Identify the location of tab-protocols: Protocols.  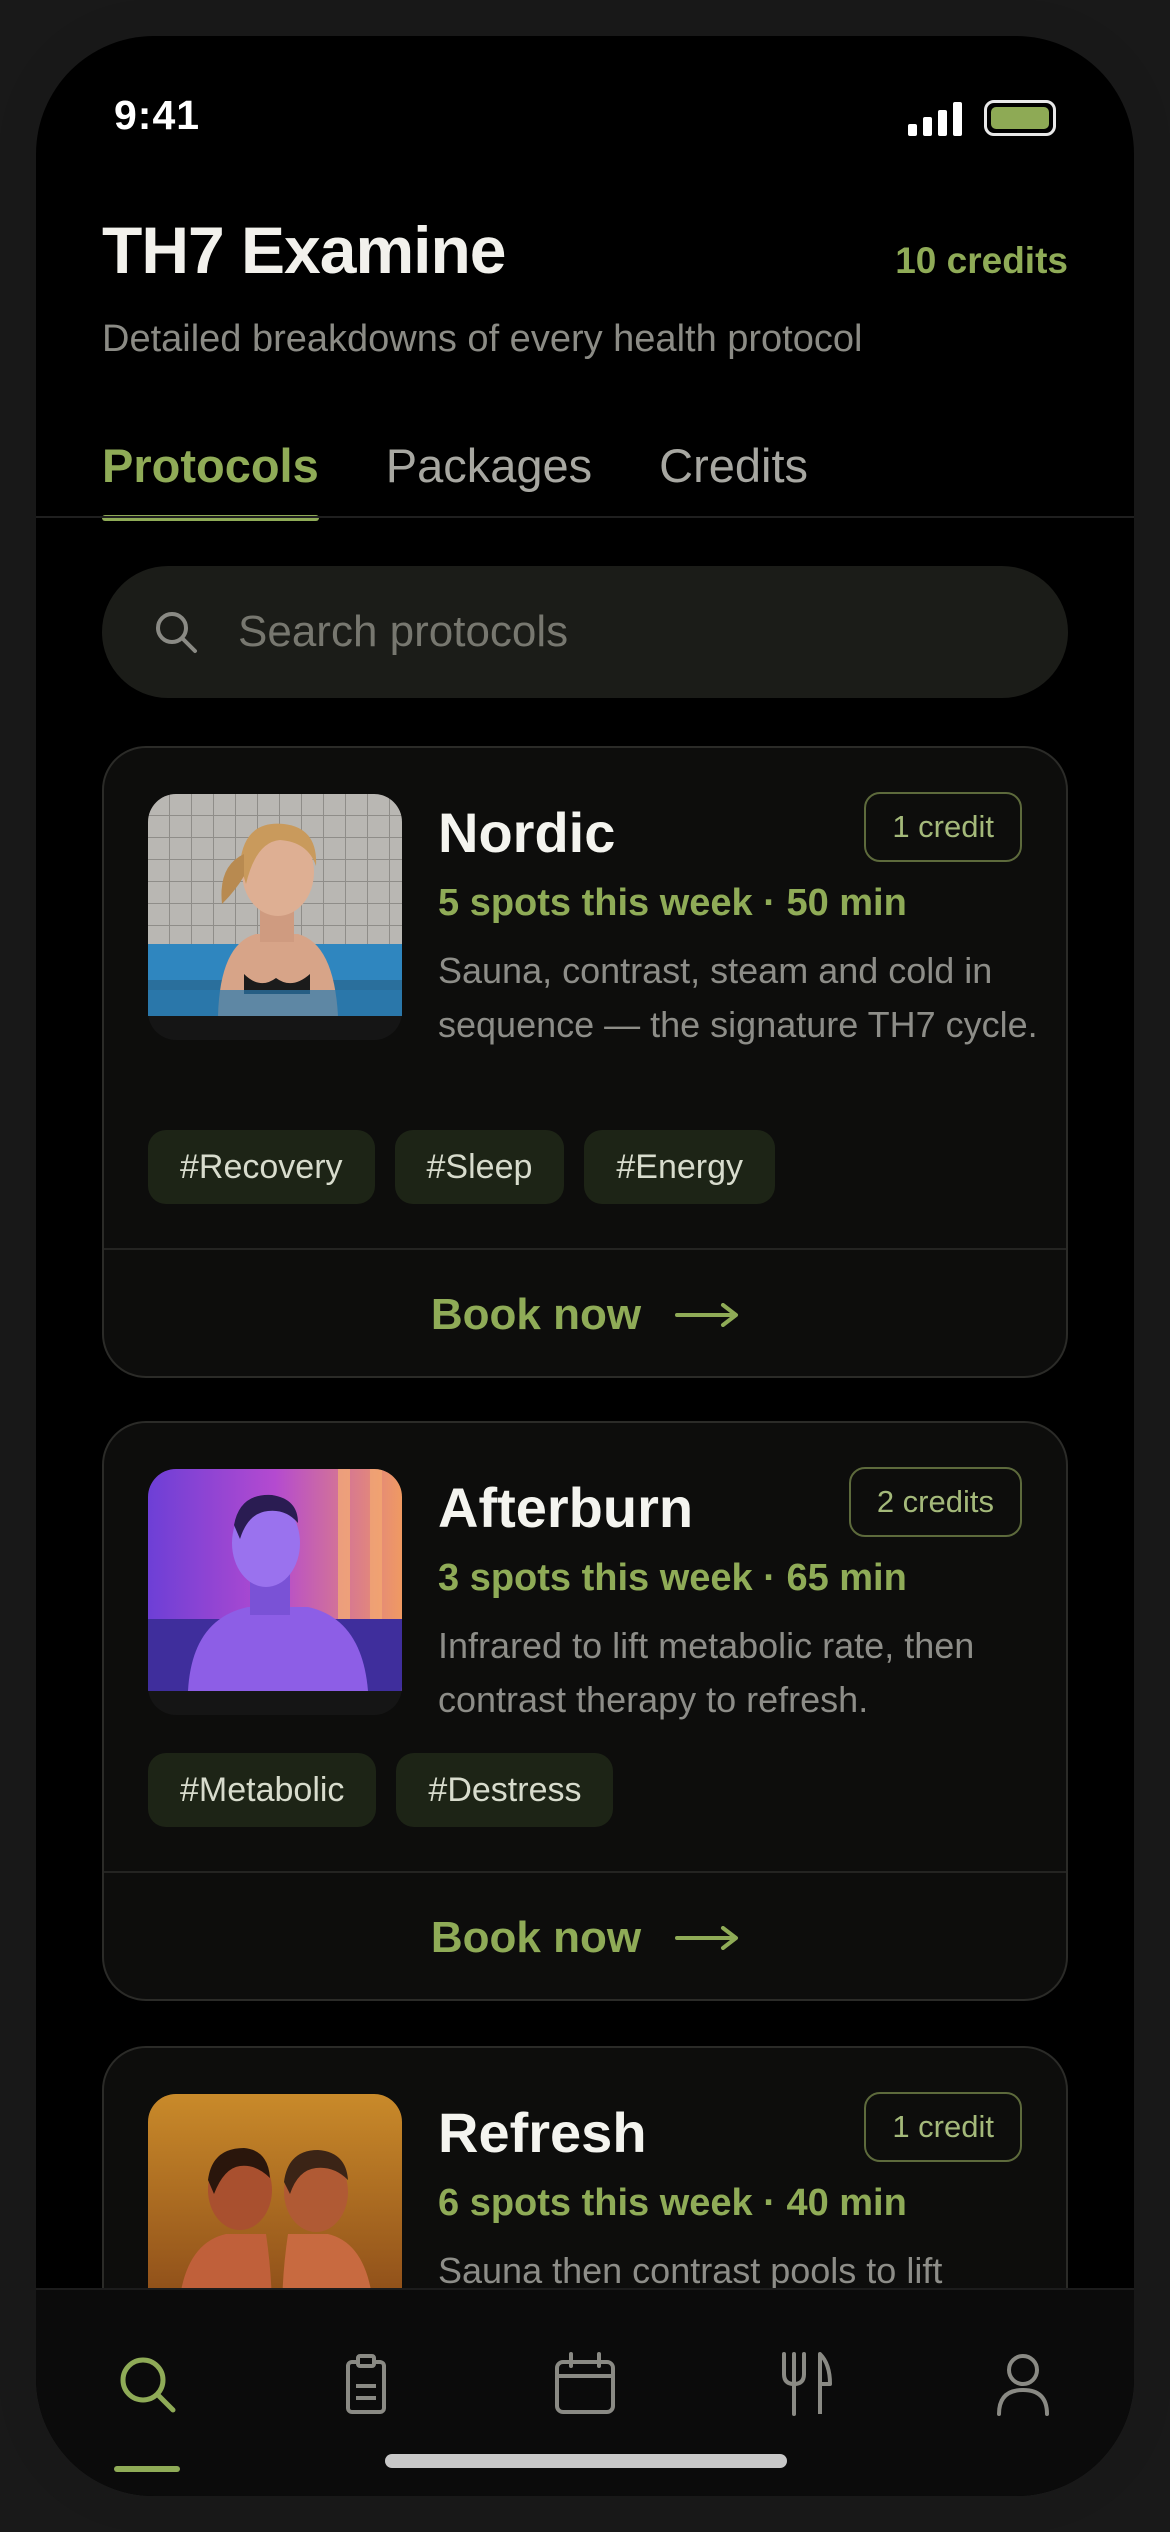
(210, 479).